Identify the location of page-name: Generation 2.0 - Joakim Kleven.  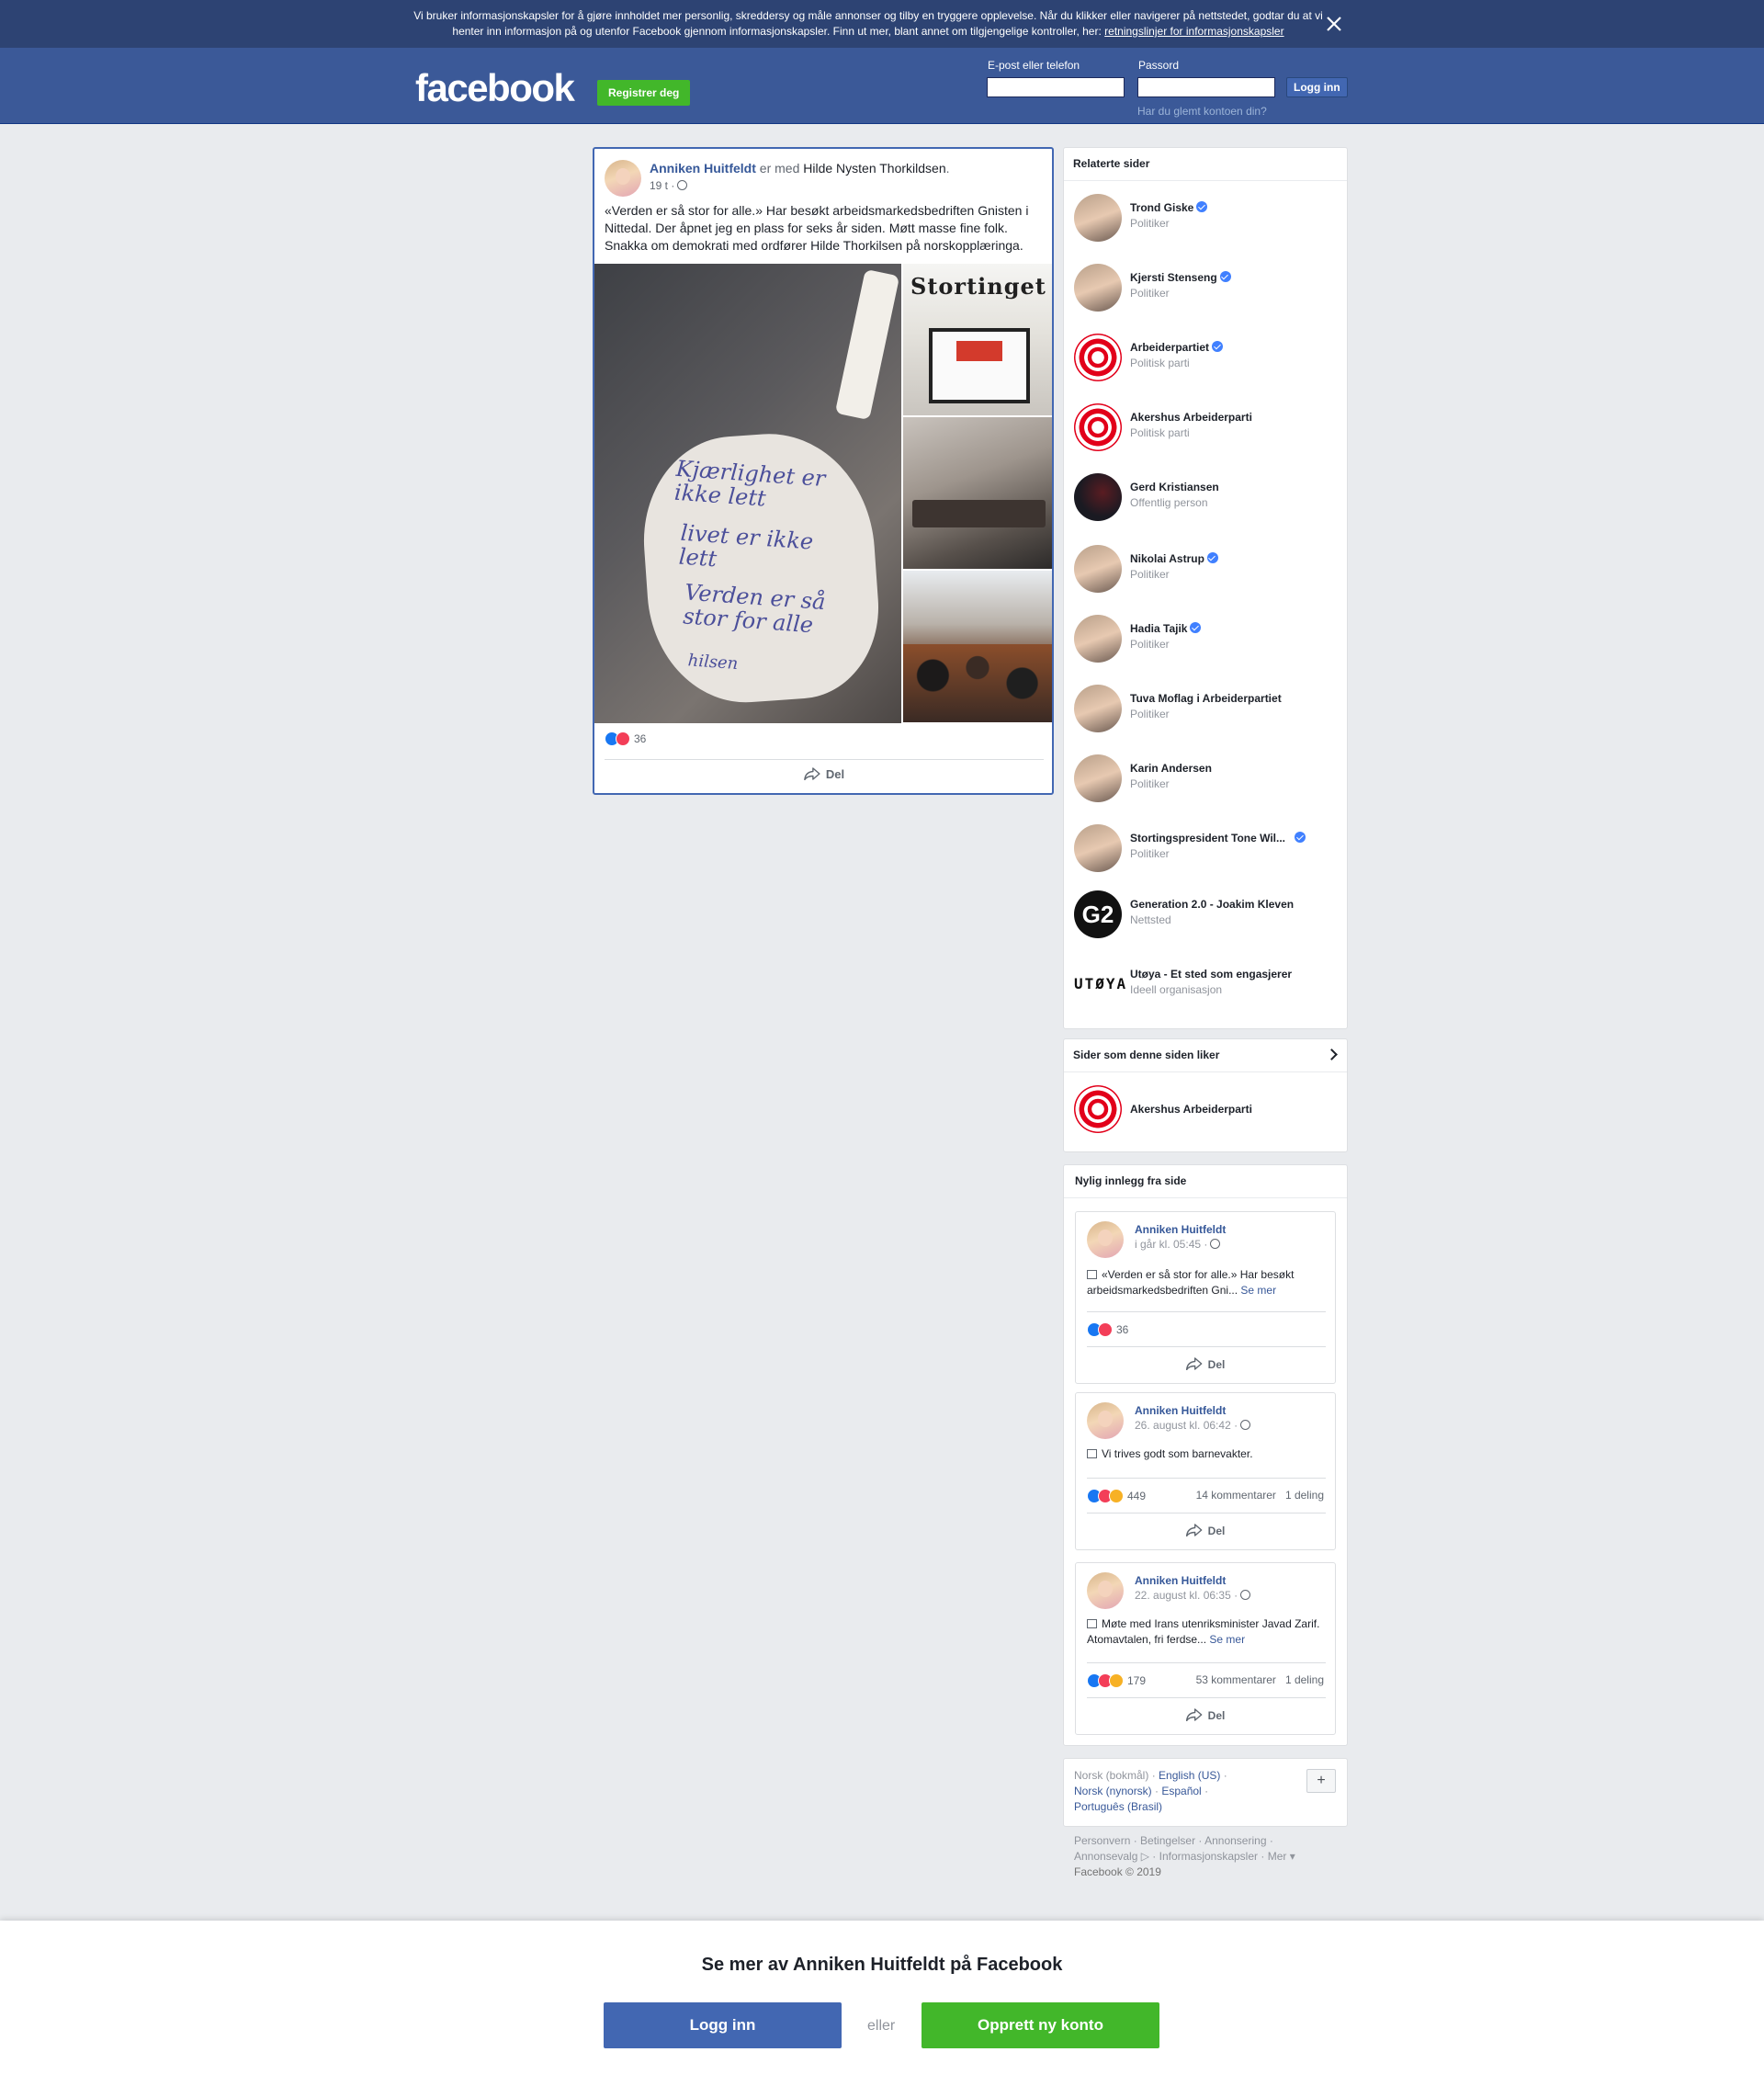
(1212, 904).